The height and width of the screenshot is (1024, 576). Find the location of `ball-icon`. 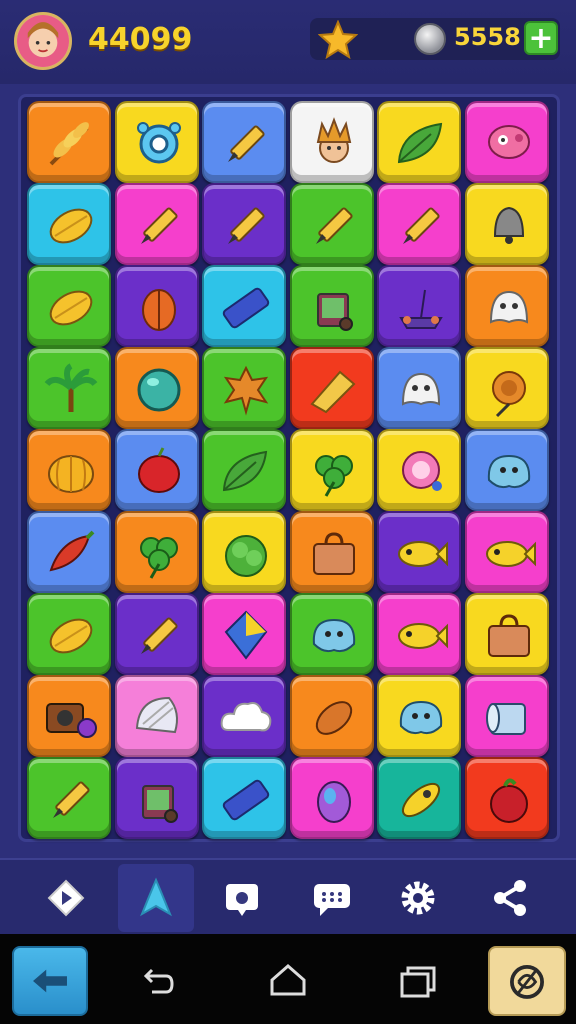

ball-icon is located at coordinates (158, 390).